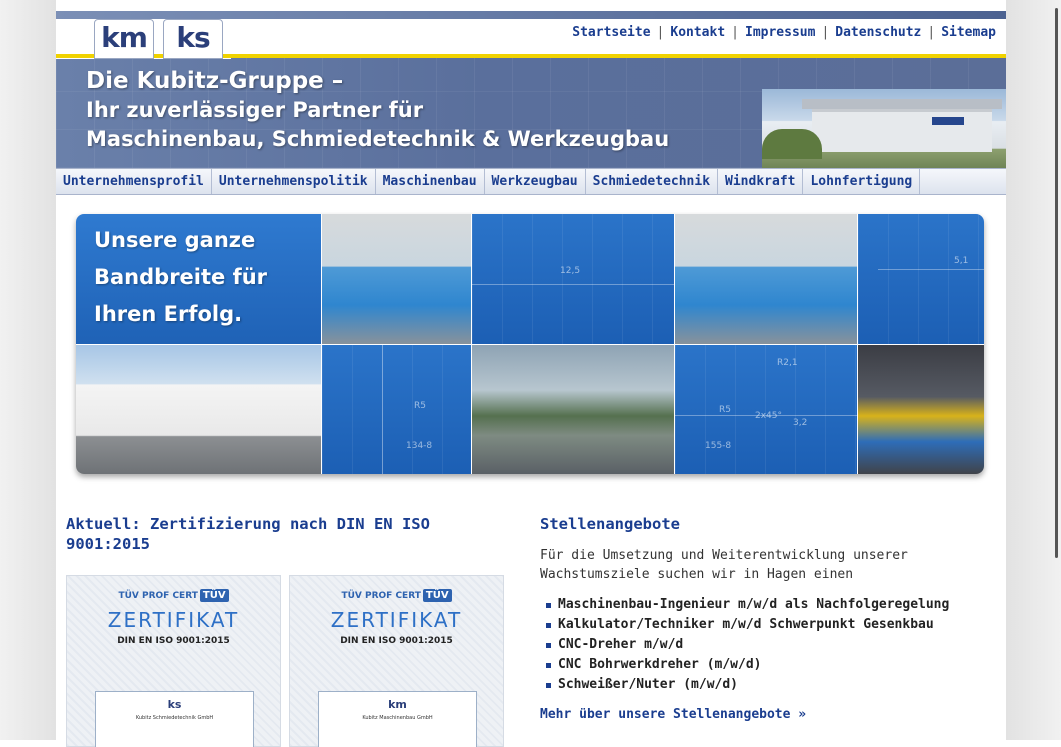  I want to click on jobs-title: Stellenangebote, so click(610, 524).